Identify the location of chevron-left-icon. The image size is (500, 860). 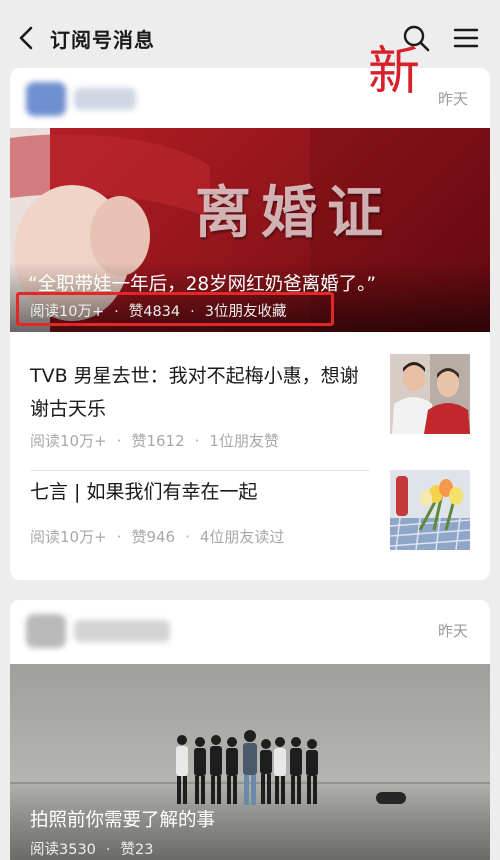
(26, 38).